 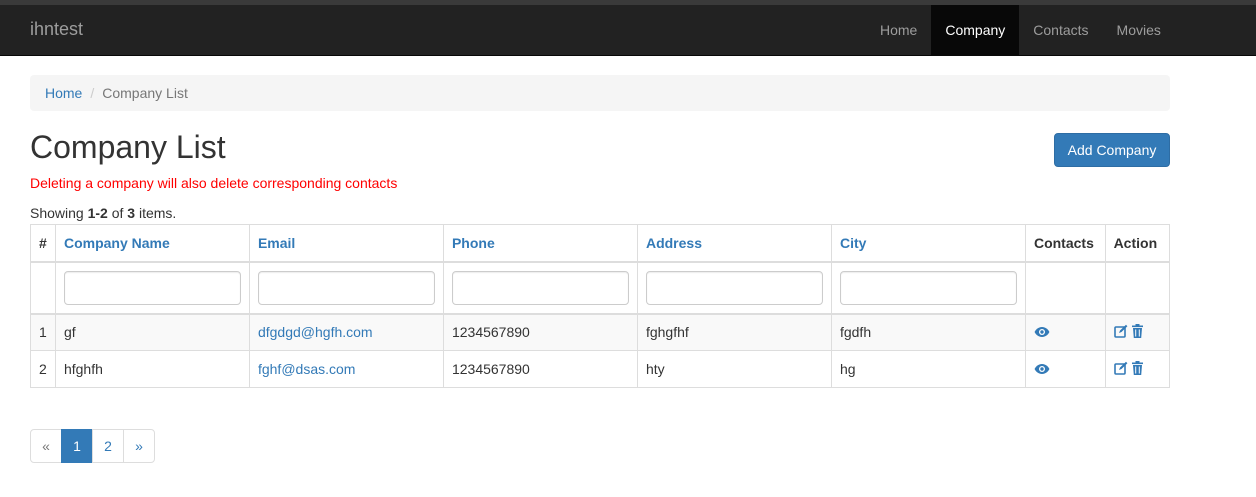 I want to click on items-summary: Showing 1-2 of 3 items., so click(x=103, y=213).